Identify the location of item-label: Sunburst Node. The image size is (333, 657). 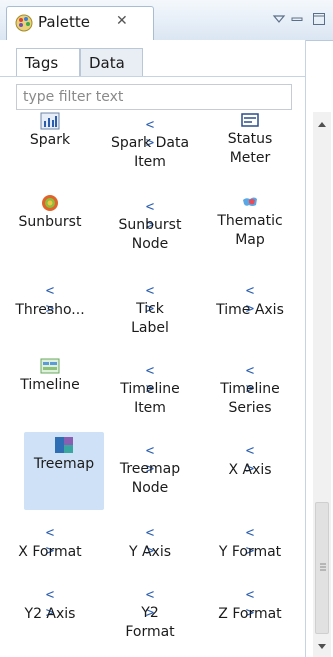
(150, 234).